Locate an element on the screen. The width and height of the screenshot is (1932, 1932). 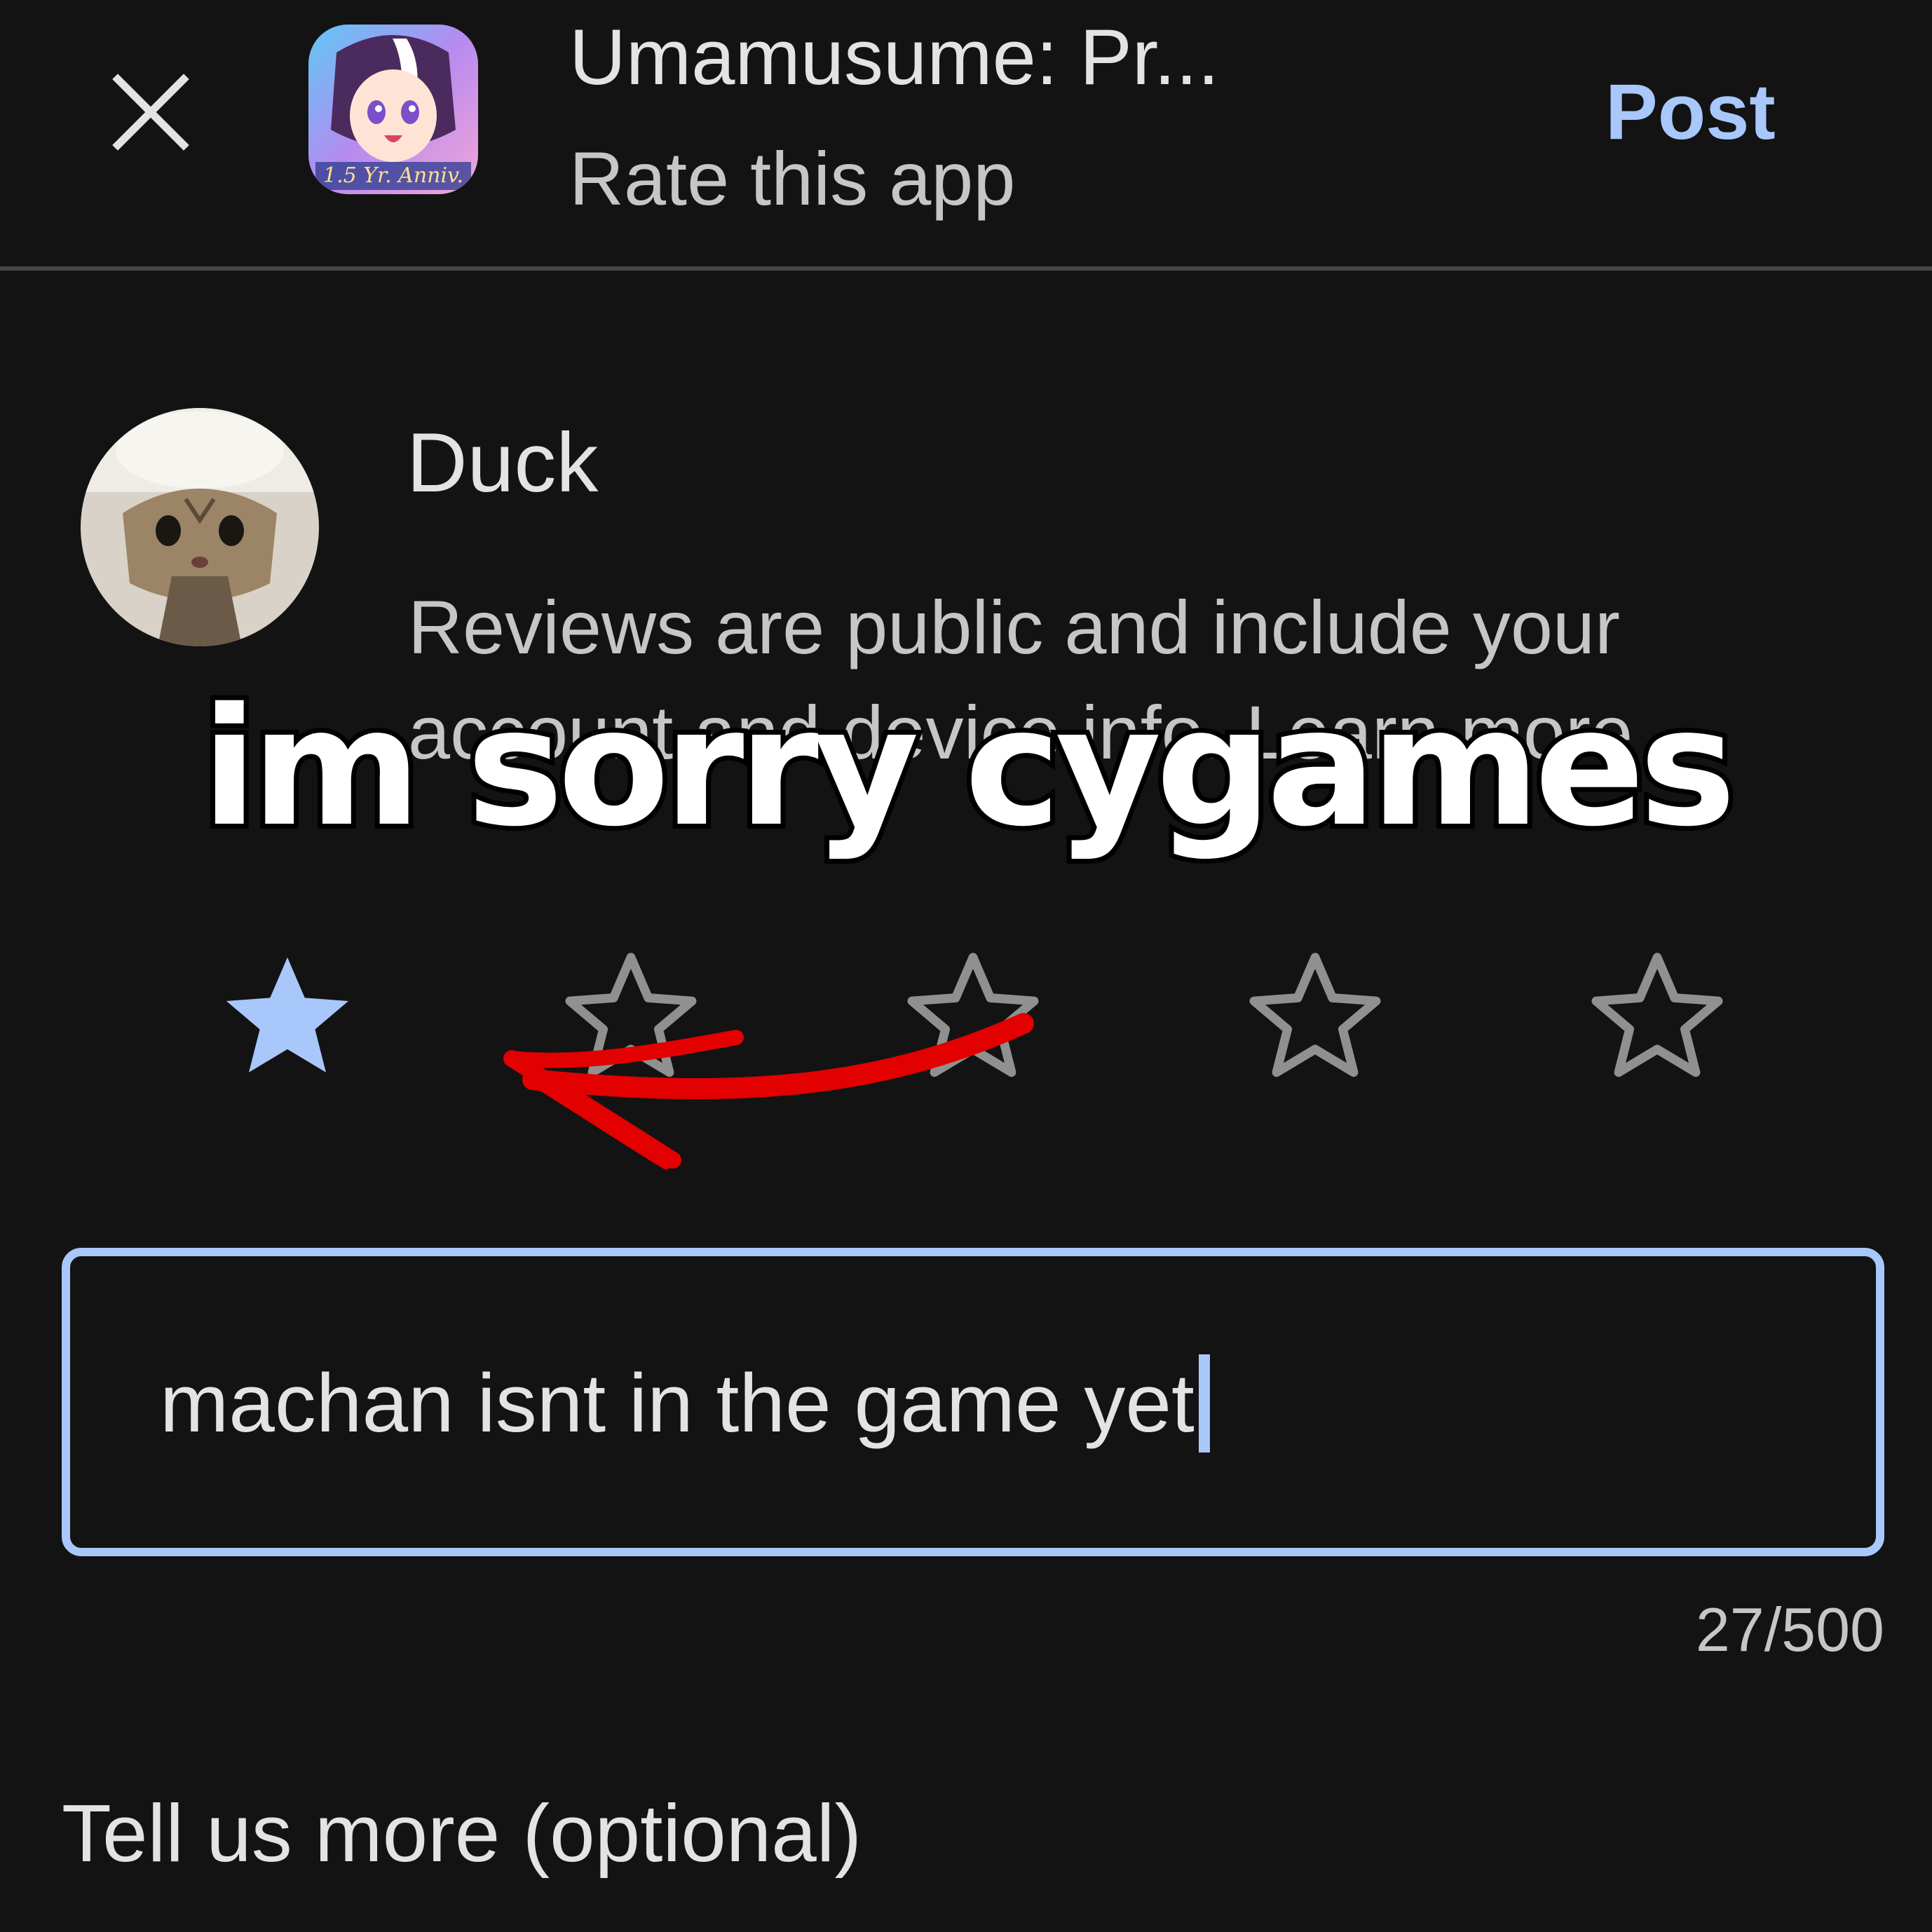
star-rating is located at coordinates (966, 1016).